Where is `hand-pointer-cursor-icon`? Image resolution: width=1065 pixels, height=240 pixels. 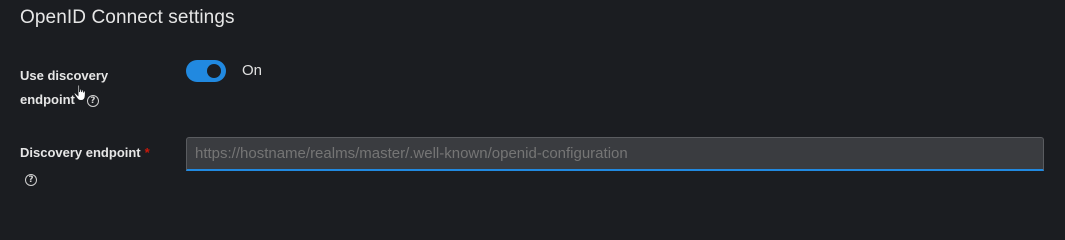
hand-pointer-cursor-icon is located at coordinates (79, 92).